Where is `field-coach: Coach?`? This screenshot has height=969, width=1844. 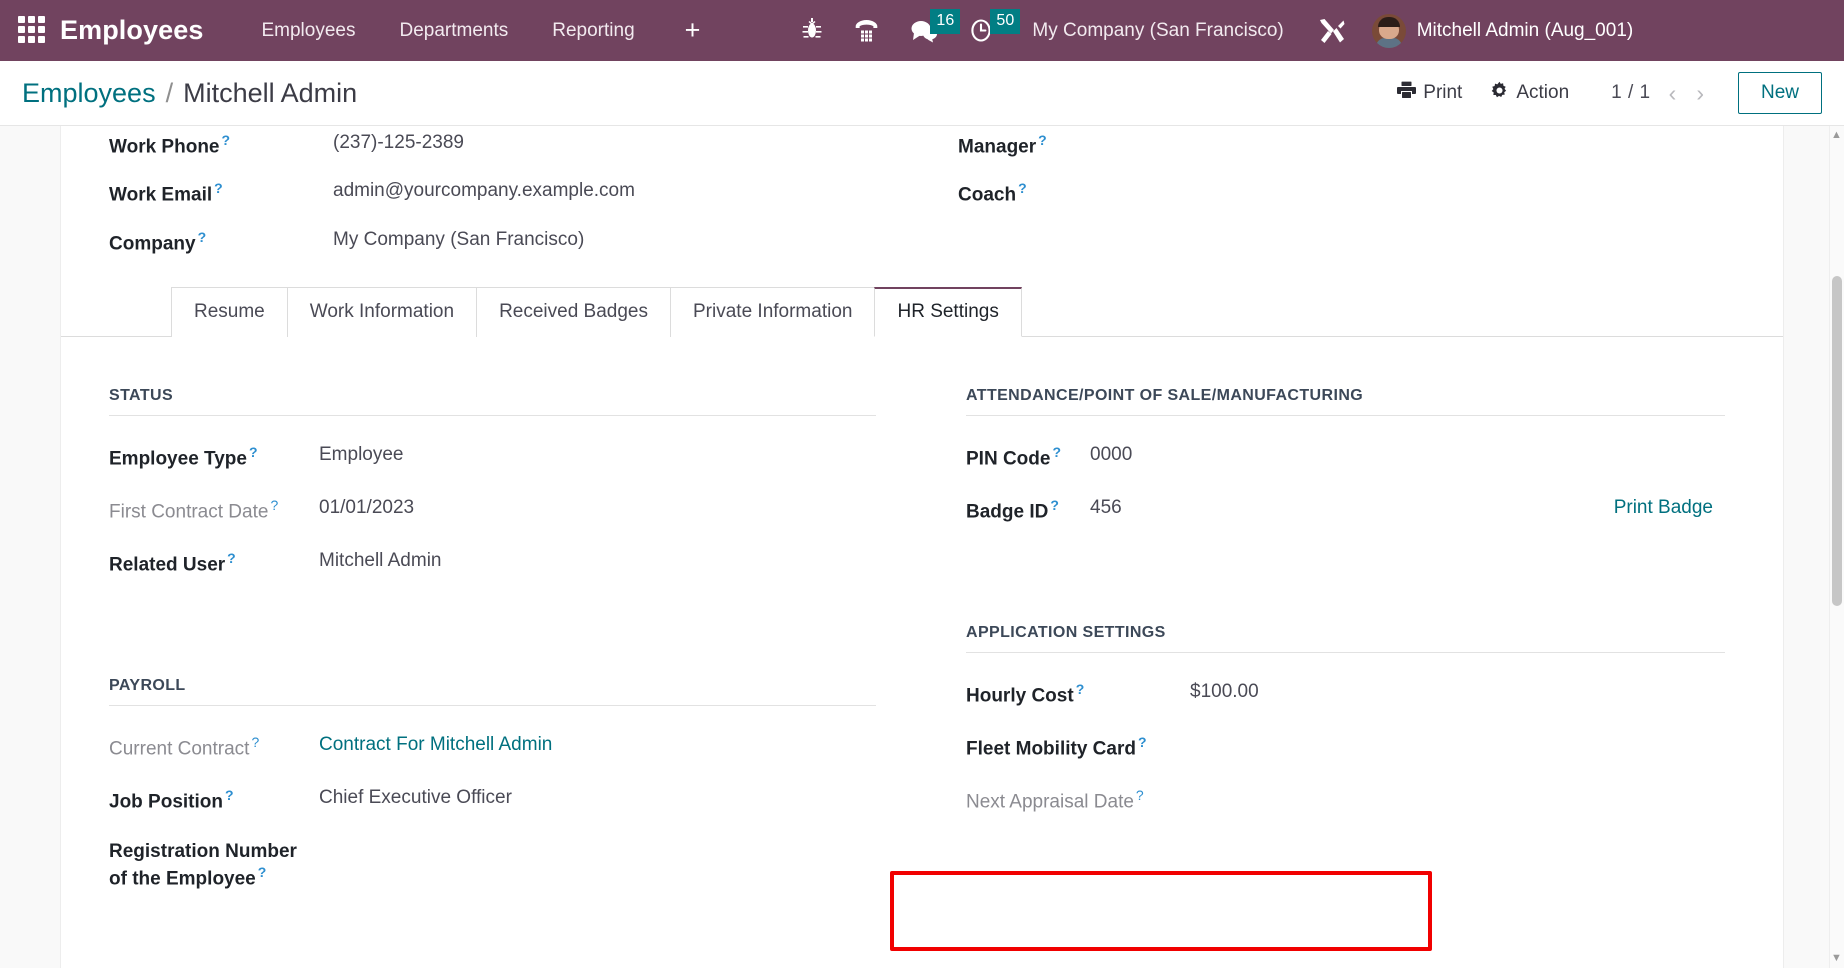
field-coach: Coach? is located at coordinates (1328, 193).